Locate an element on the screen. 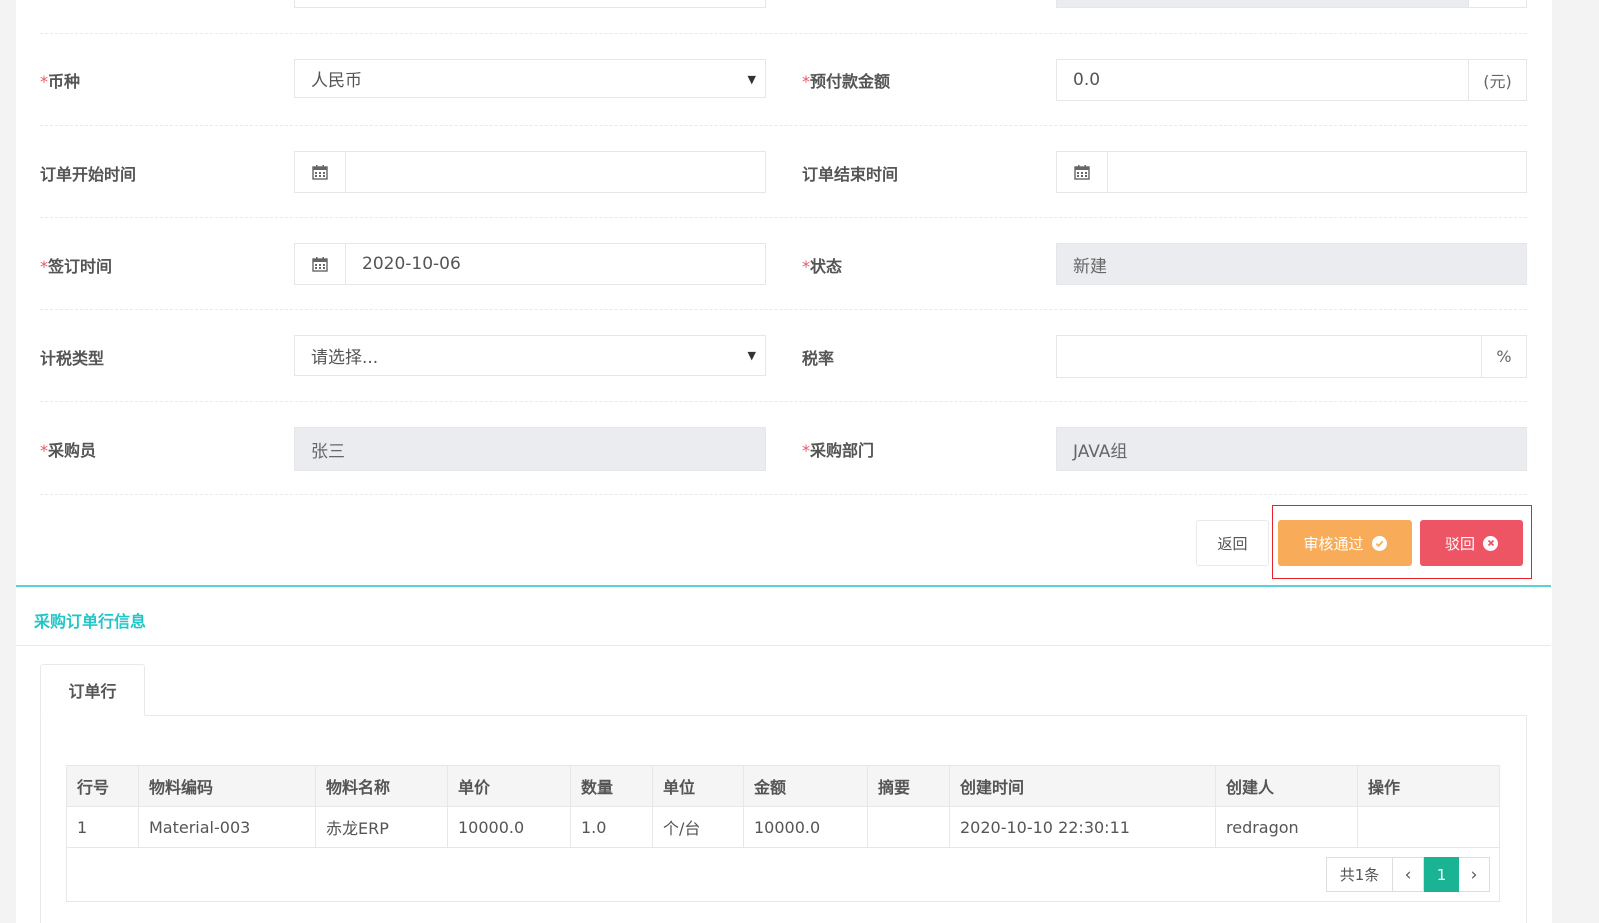 This screenshot has width=1599, height=923. buyer-label: *采购员 is located at coordinates (68, 450).